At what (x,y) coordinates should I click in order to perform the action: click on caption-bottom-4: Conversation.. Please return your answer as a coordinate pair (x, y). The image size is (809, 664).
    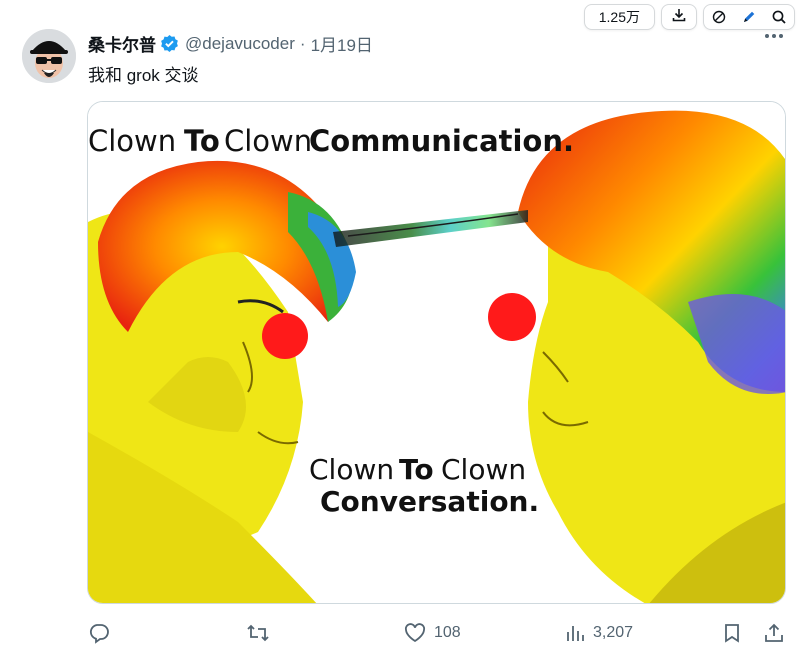
    Looking at the image, I should click on (429, 501).